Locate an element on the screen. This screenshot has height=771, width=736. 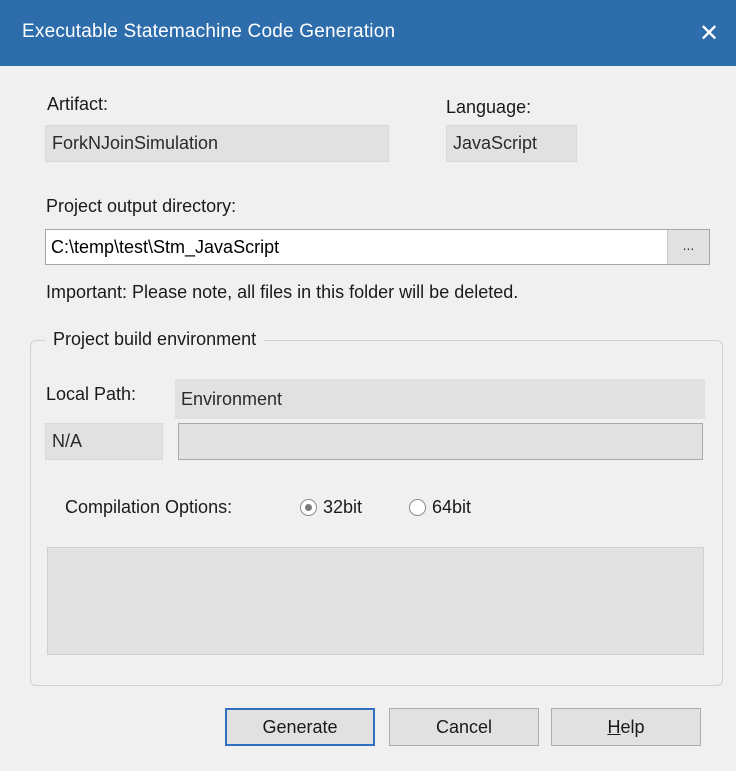
radio-32bit-label: 32bit is located at coordinates (342, 507).